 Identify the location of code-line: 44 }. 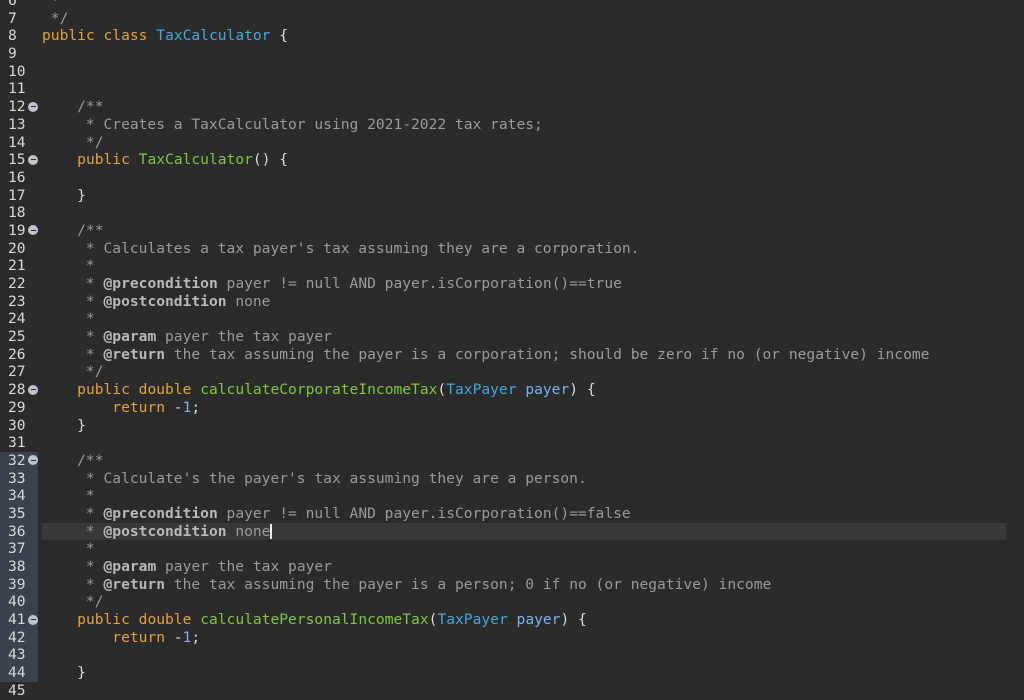
(512, 673).